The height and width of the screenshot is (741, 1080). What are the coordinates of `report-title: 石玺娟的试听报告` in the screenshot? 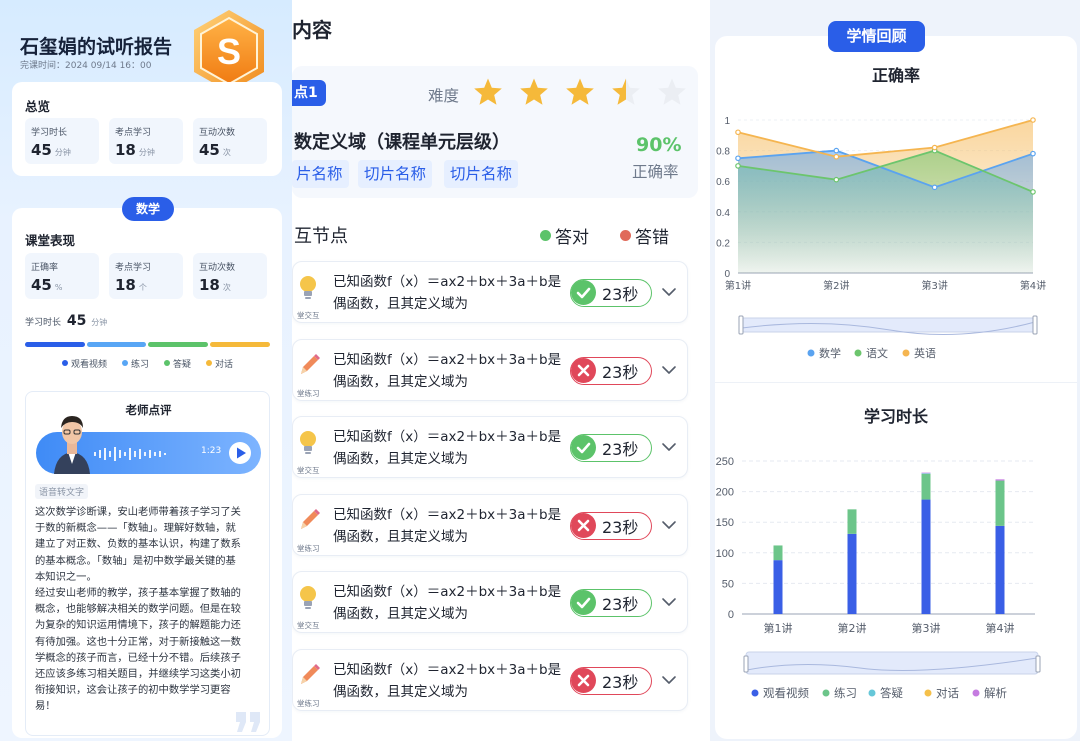 It's located at (96, 47).